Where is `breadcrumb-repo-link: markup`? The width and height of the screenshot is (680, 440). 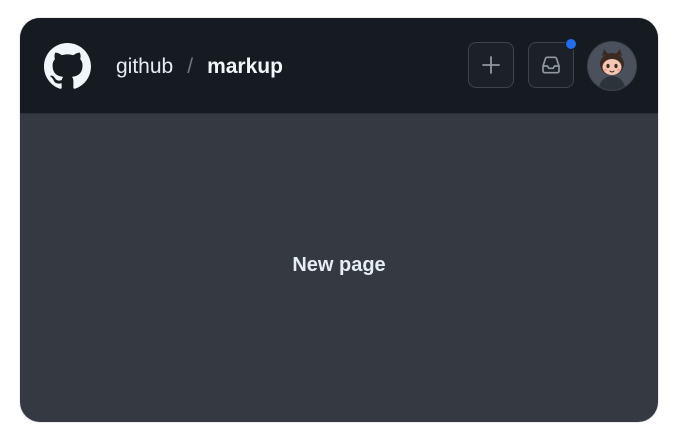
breadcrumb-repo-link: markup is located at coordinates (245, 67).